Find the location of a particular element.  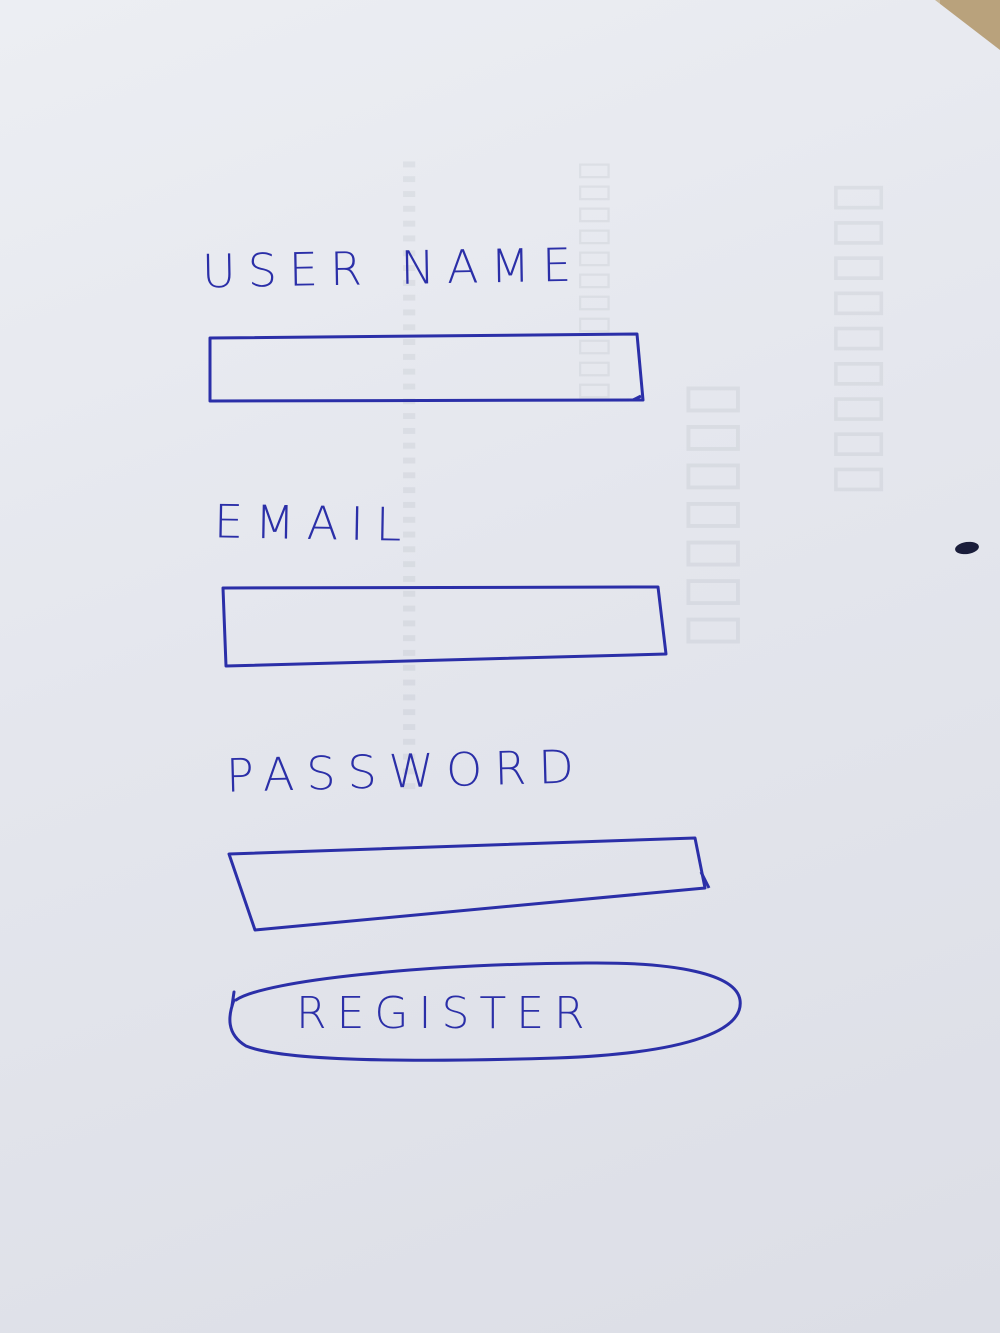

username-label: USER NAME is located at coordinates (392, 268).